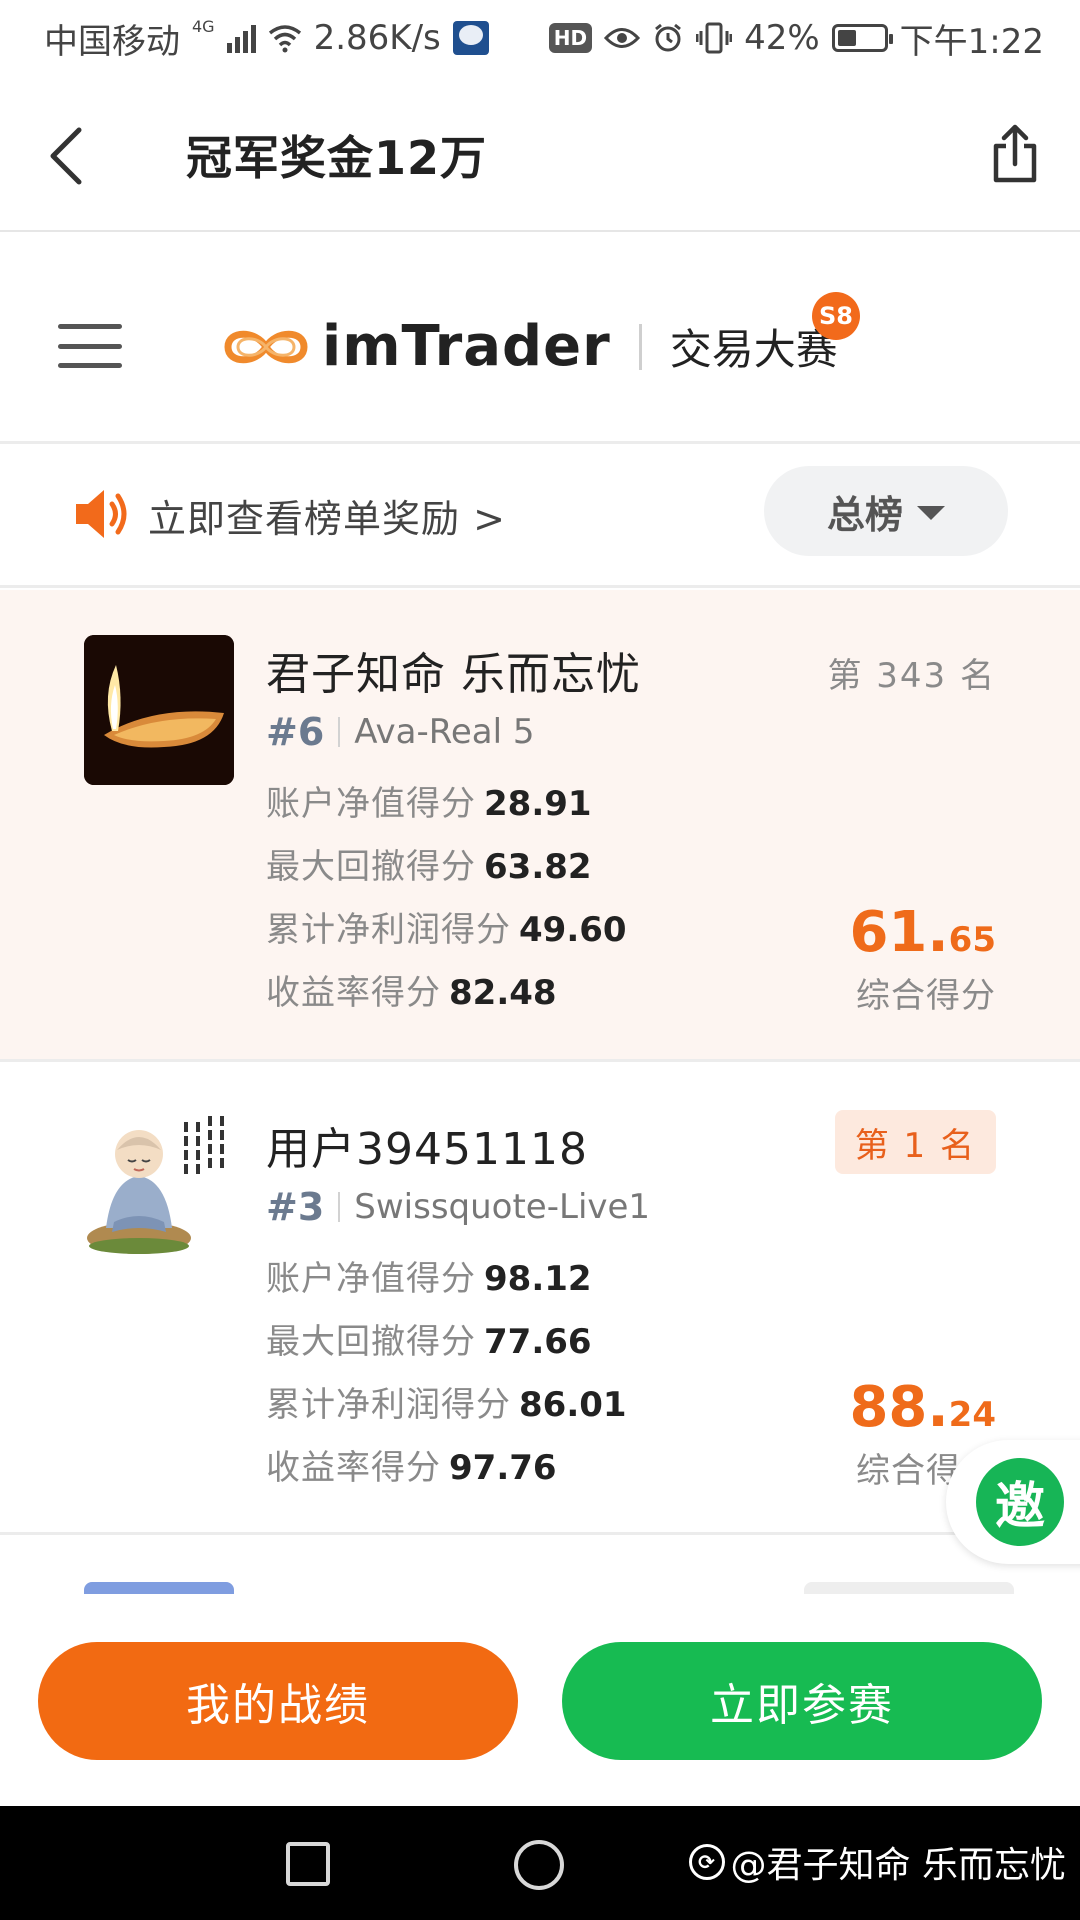 Image resolution: width=1080 pixels, height=1920 pixels. Describe the element at coordinates (540, 1700) in the screenshot. I see `bottom-action-bar: 我的战绩 立即参赛` at that location.